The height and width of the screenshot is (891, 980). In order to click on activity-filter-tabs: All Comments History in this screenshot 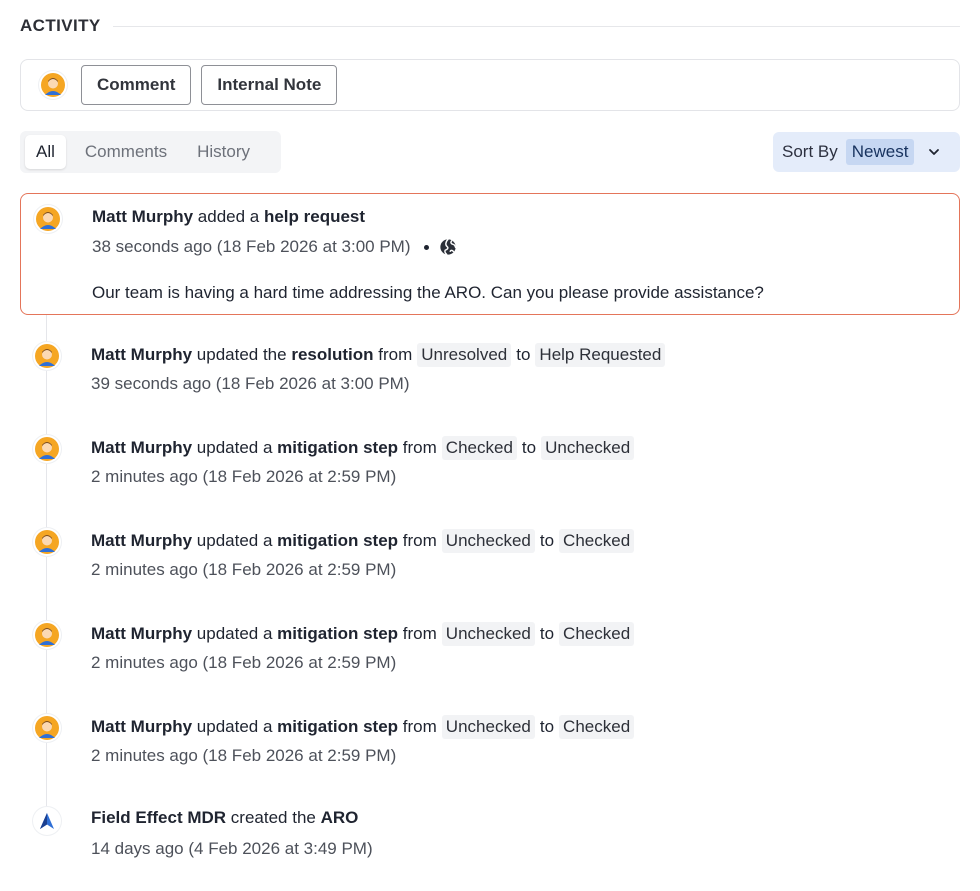, I will do `click(150, 152)`.